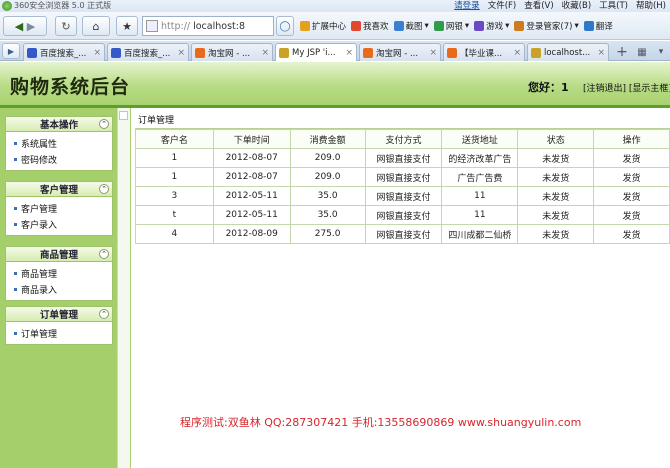  Describe the element at coordinates (59, 159) in the screenshot. I see `sidebar-item: 密码修改` at that location.